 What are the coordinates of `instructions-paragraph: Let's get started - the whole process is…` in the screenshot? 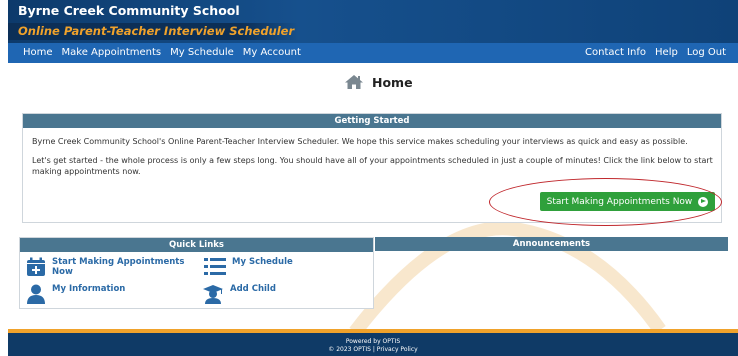 It's located at (372, 166).